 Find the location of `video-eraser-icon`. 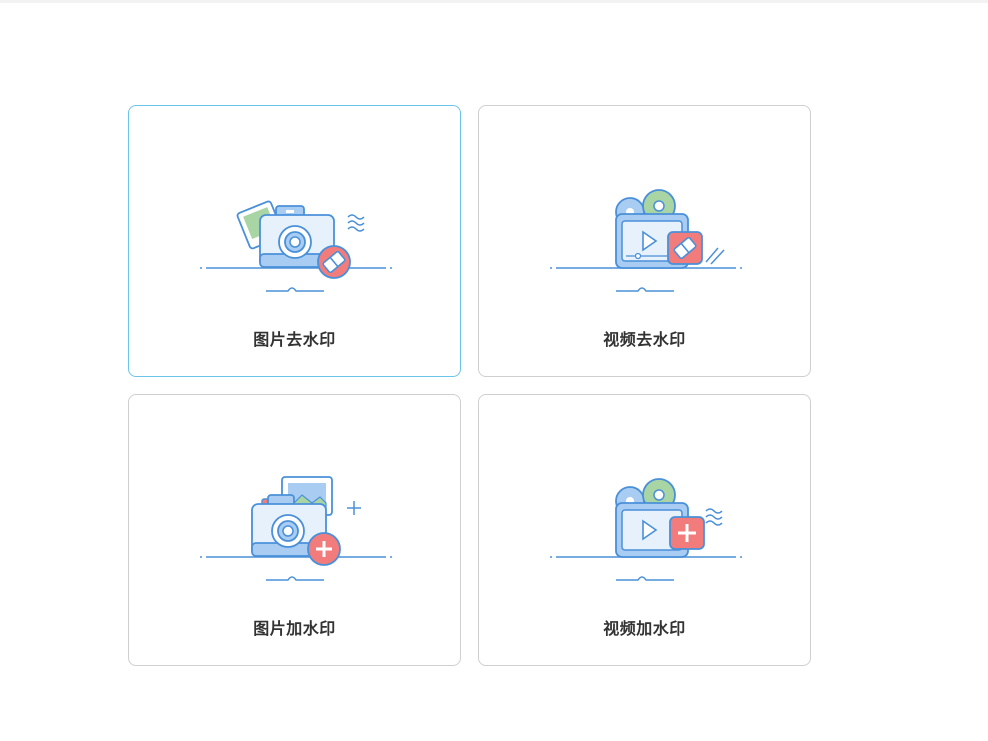

video-eraser-icon is located at coordinates (646, 240).